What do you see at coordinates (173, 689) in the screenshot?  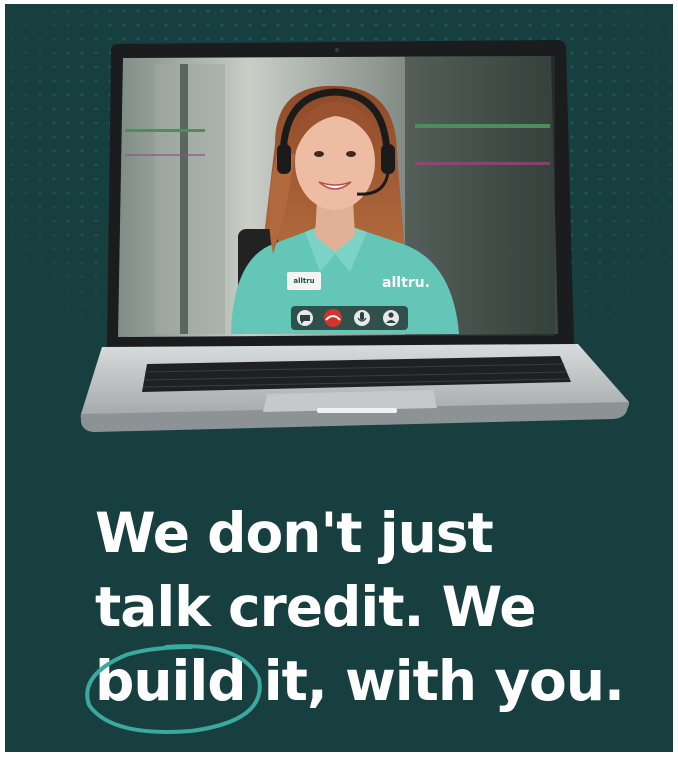 I see `circle-highlight-stroke` at bounding box center [173, 689].